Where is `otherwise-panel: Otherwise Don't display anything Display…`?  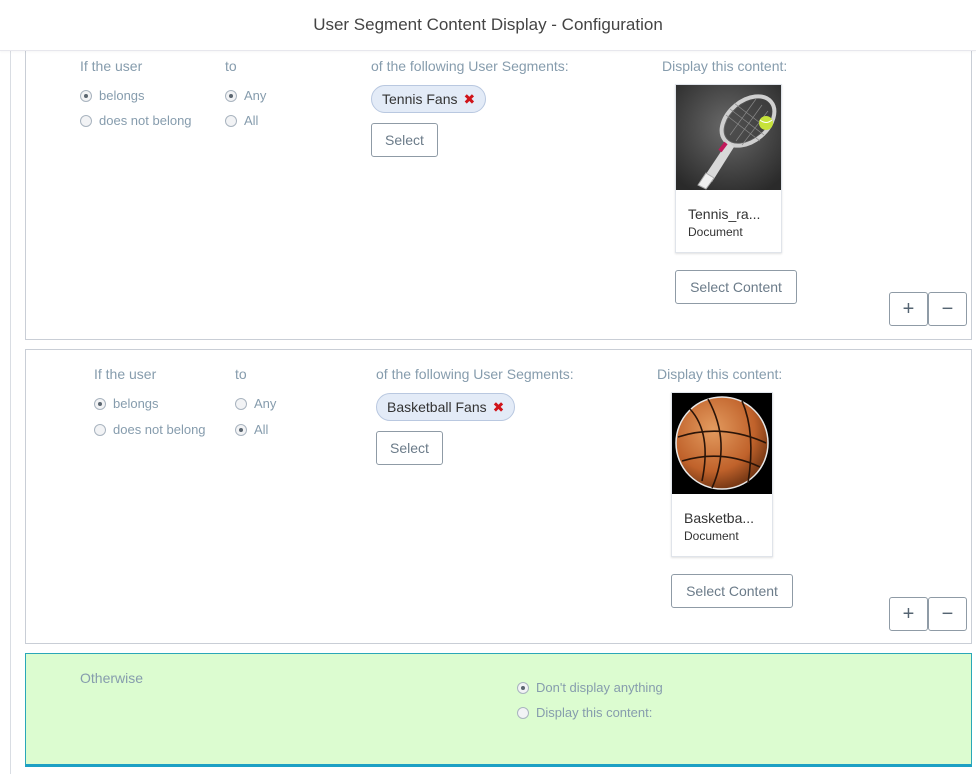
otherwise-panel: Otherwise Don't display anything Display… is located at coordinates (498, 710).